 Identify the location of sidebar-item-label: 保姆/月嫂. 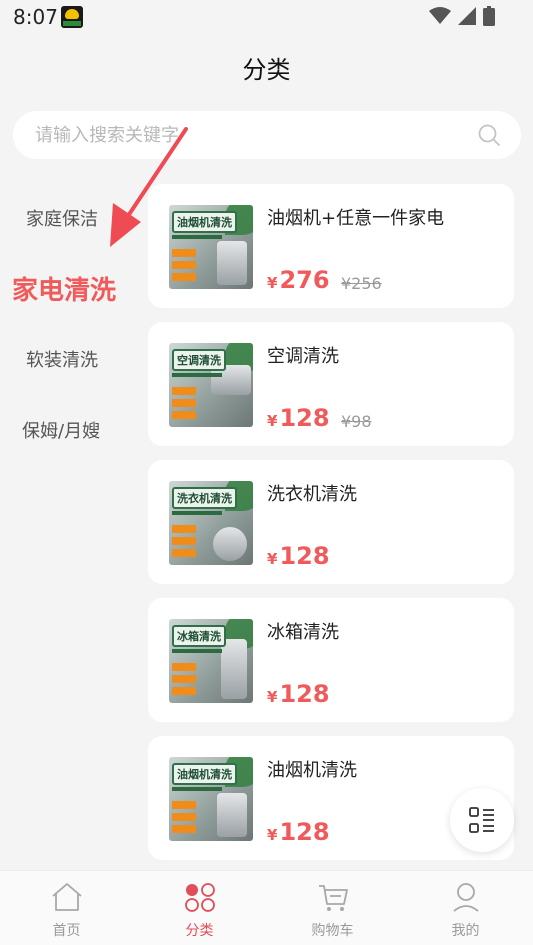
(61, 431).